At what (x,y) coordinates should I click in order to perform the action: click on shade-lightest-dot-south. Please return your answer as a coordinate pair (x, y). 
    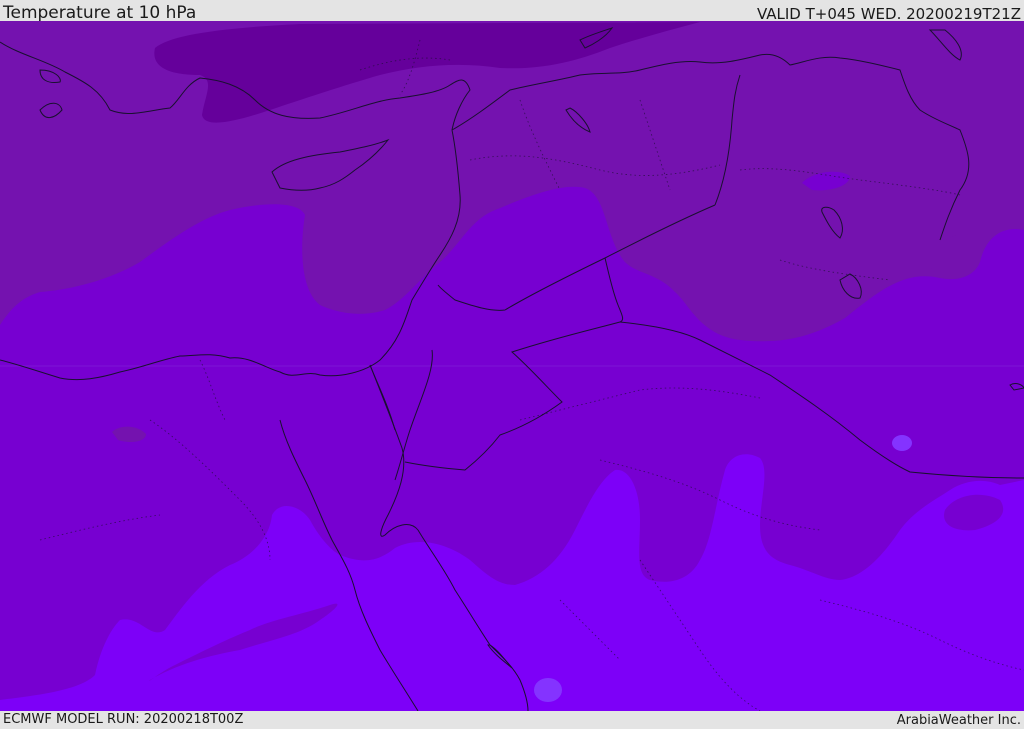
    Looking at the image, I should click on (548, 690).